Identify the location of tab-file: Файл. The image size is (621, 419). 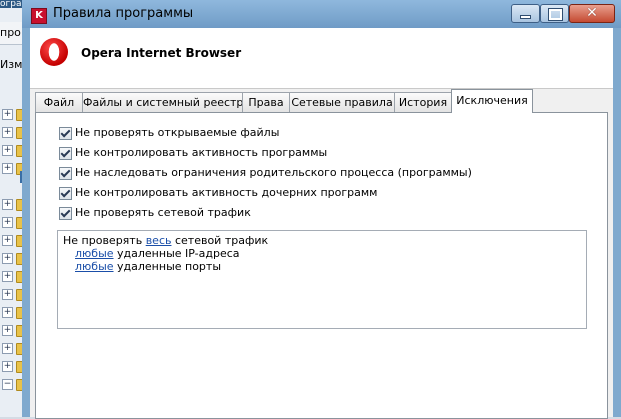
(59, 102).